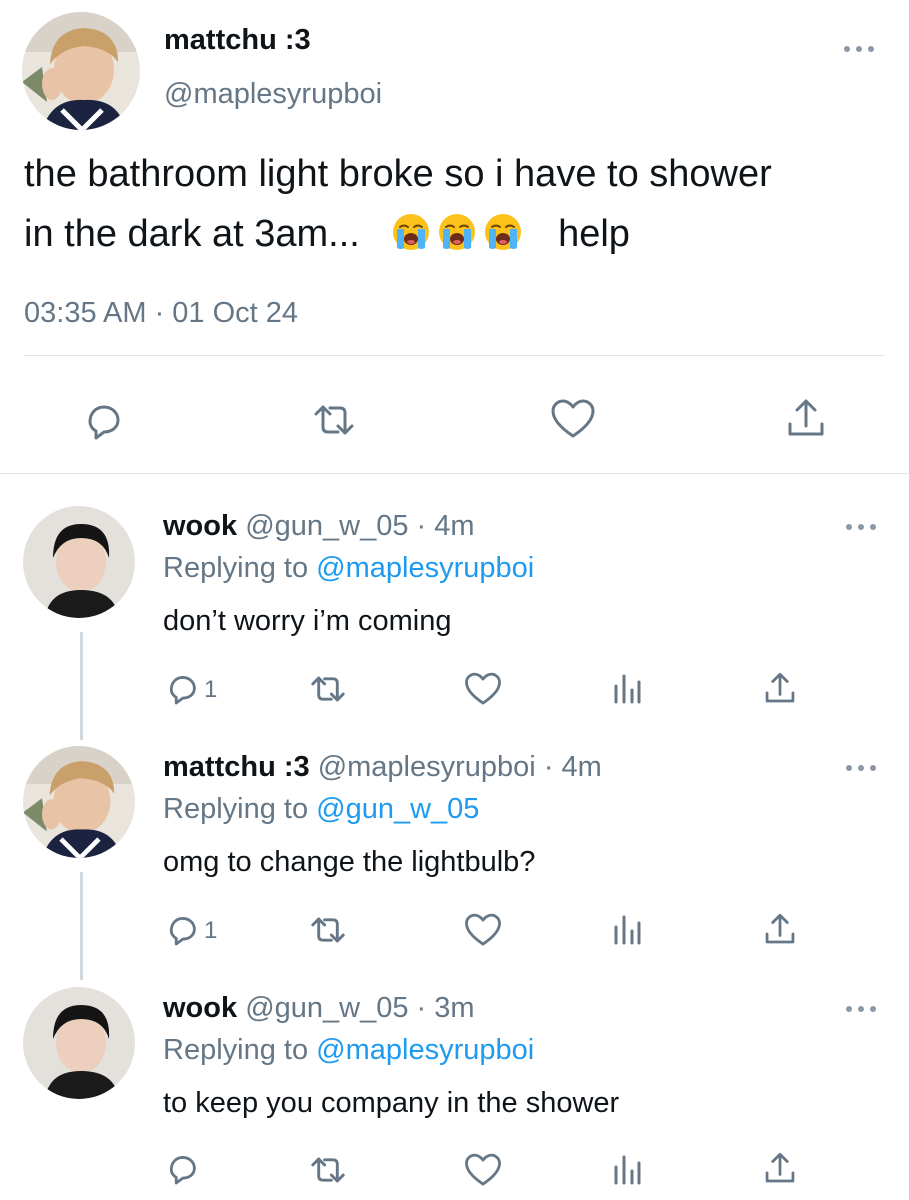 This screenshot has width=909, height=1200. I want to click on tweet-text-line2-after: help, so click(594, 234).